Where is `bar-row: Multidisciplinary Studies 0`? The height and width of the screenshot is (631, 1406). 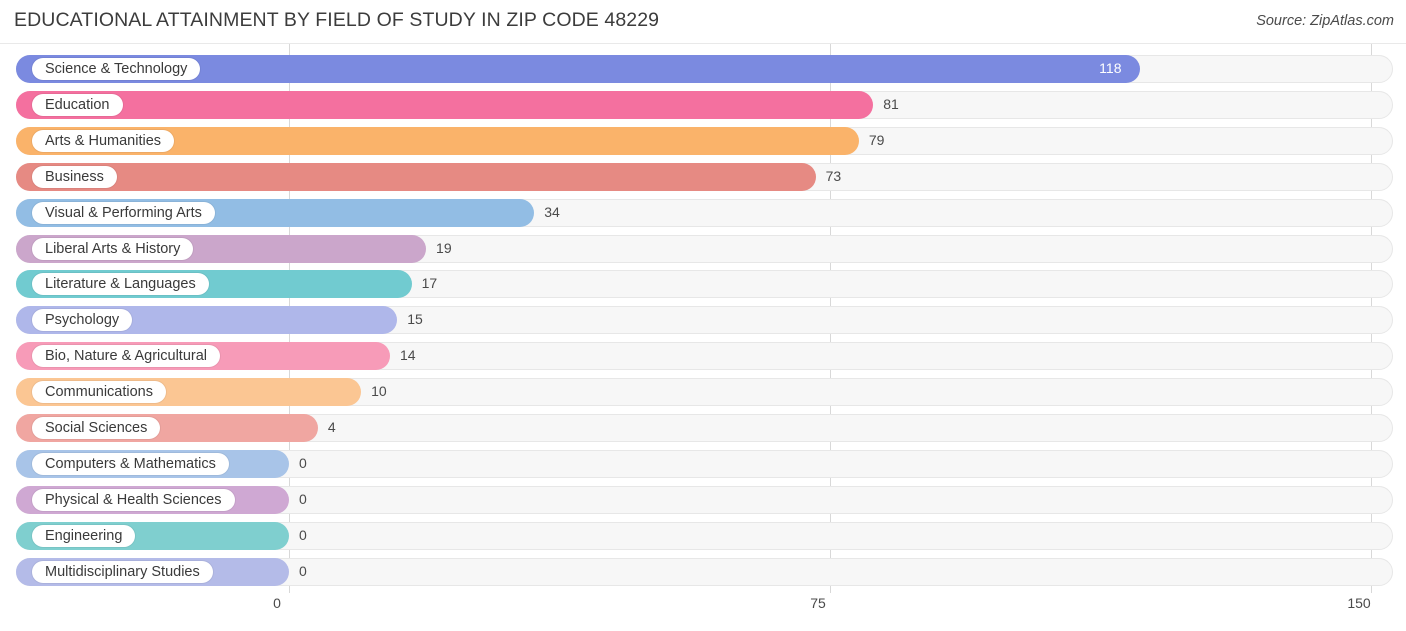 bar-row: Multidisciplinary Studies 0 is located at coordinates (703, 572).